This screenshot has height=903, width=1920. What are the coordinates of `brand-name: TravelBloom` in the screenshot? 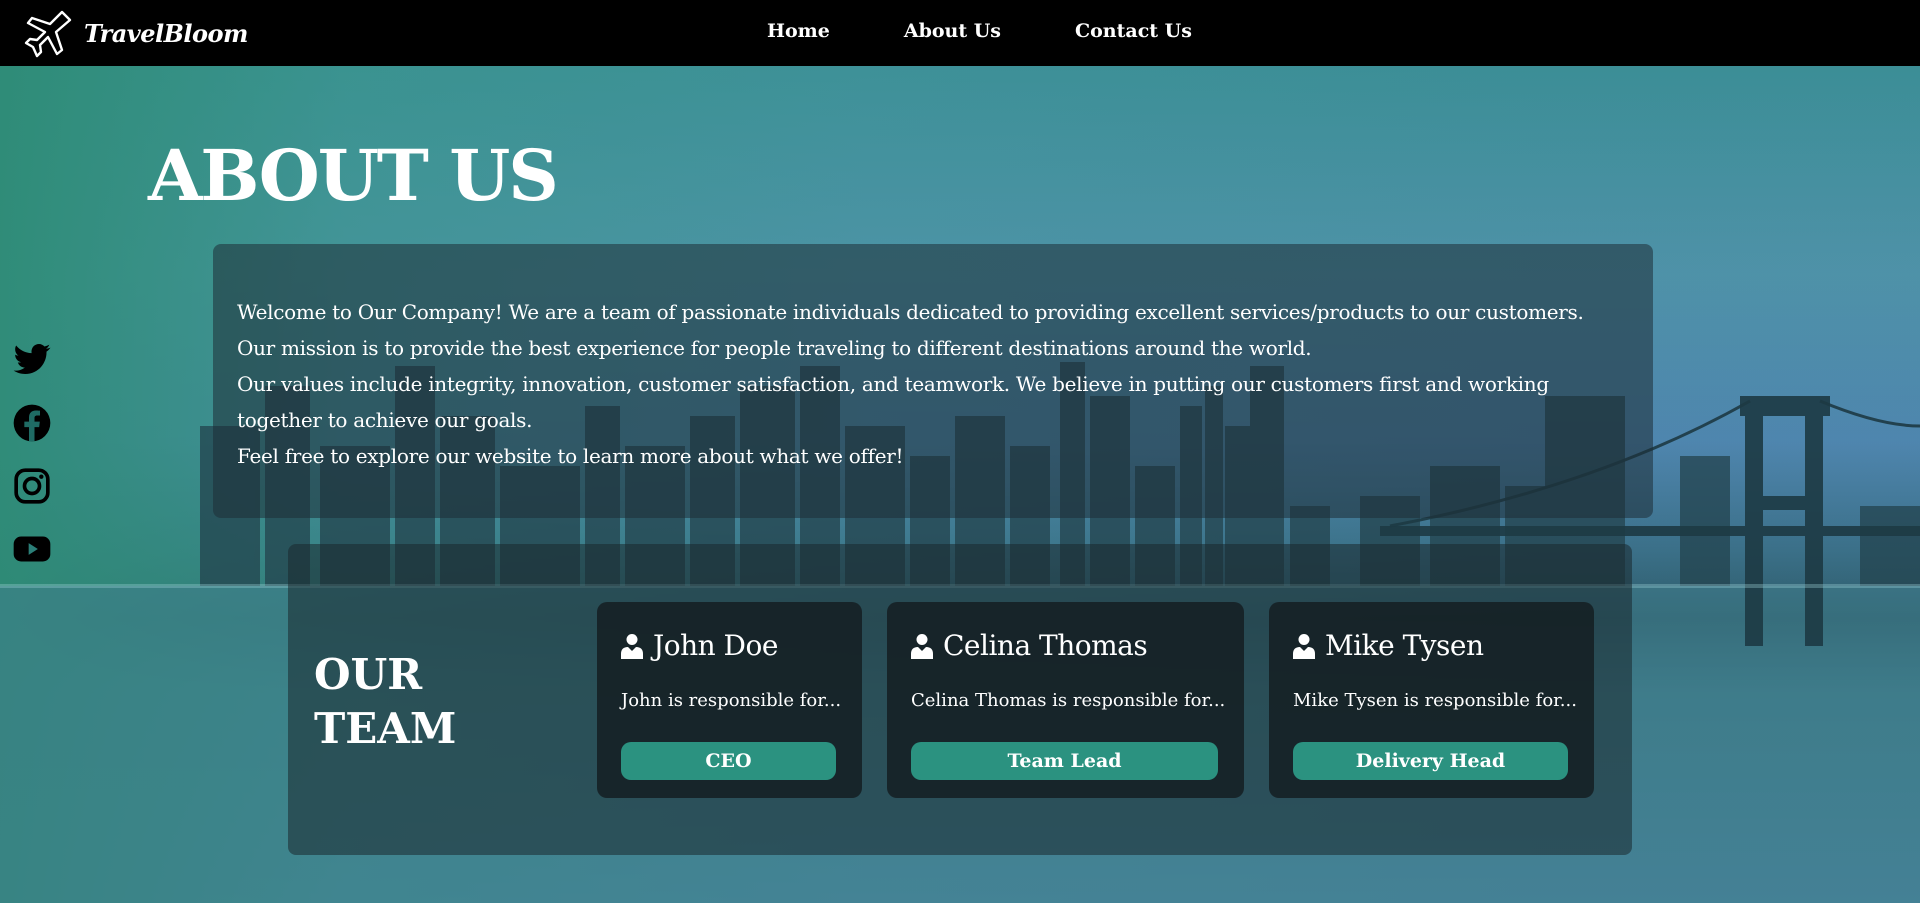 It's located at (166, 33).